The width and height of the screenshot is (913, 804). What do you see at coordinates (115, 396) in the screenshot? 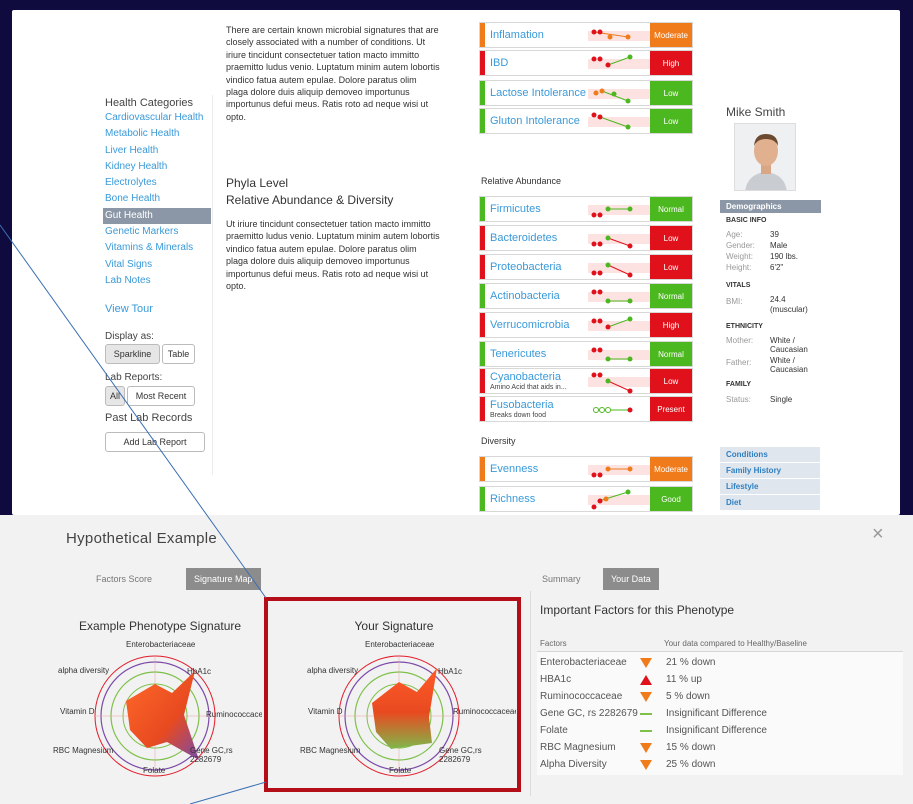
I see `all-reports-toggle: All` at bounding box center [115, 396].